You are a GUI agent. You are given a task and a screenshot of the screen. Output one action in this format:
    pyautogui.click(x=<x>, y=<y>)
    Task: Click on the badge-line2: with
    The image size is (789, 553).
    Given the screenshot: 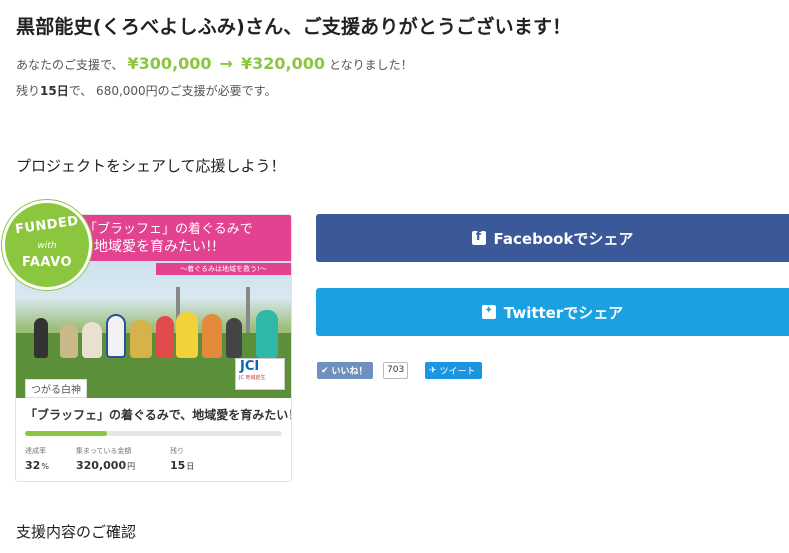 What is the action you would take?
    pyautogui.click(x=47, y=246)
    